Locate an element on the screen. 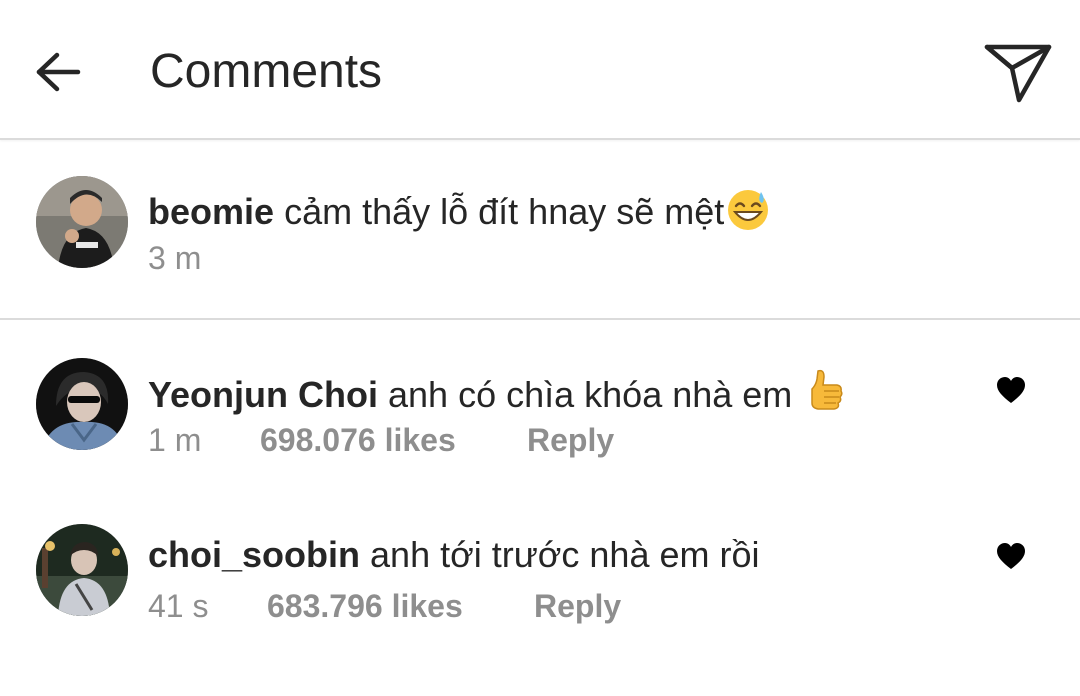 This screenshot has height=696, width=1080. likes-count: 698.076 likes is located at coordinates (358, 440).